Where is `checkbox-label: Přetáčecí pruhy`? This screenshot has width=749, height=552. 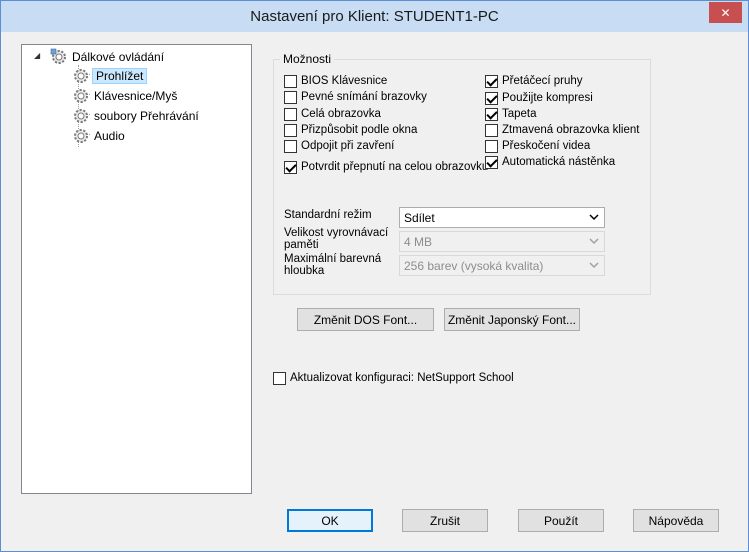
checkbox-label: Přetáčecí pruhy is located at coordinates (542, 81).